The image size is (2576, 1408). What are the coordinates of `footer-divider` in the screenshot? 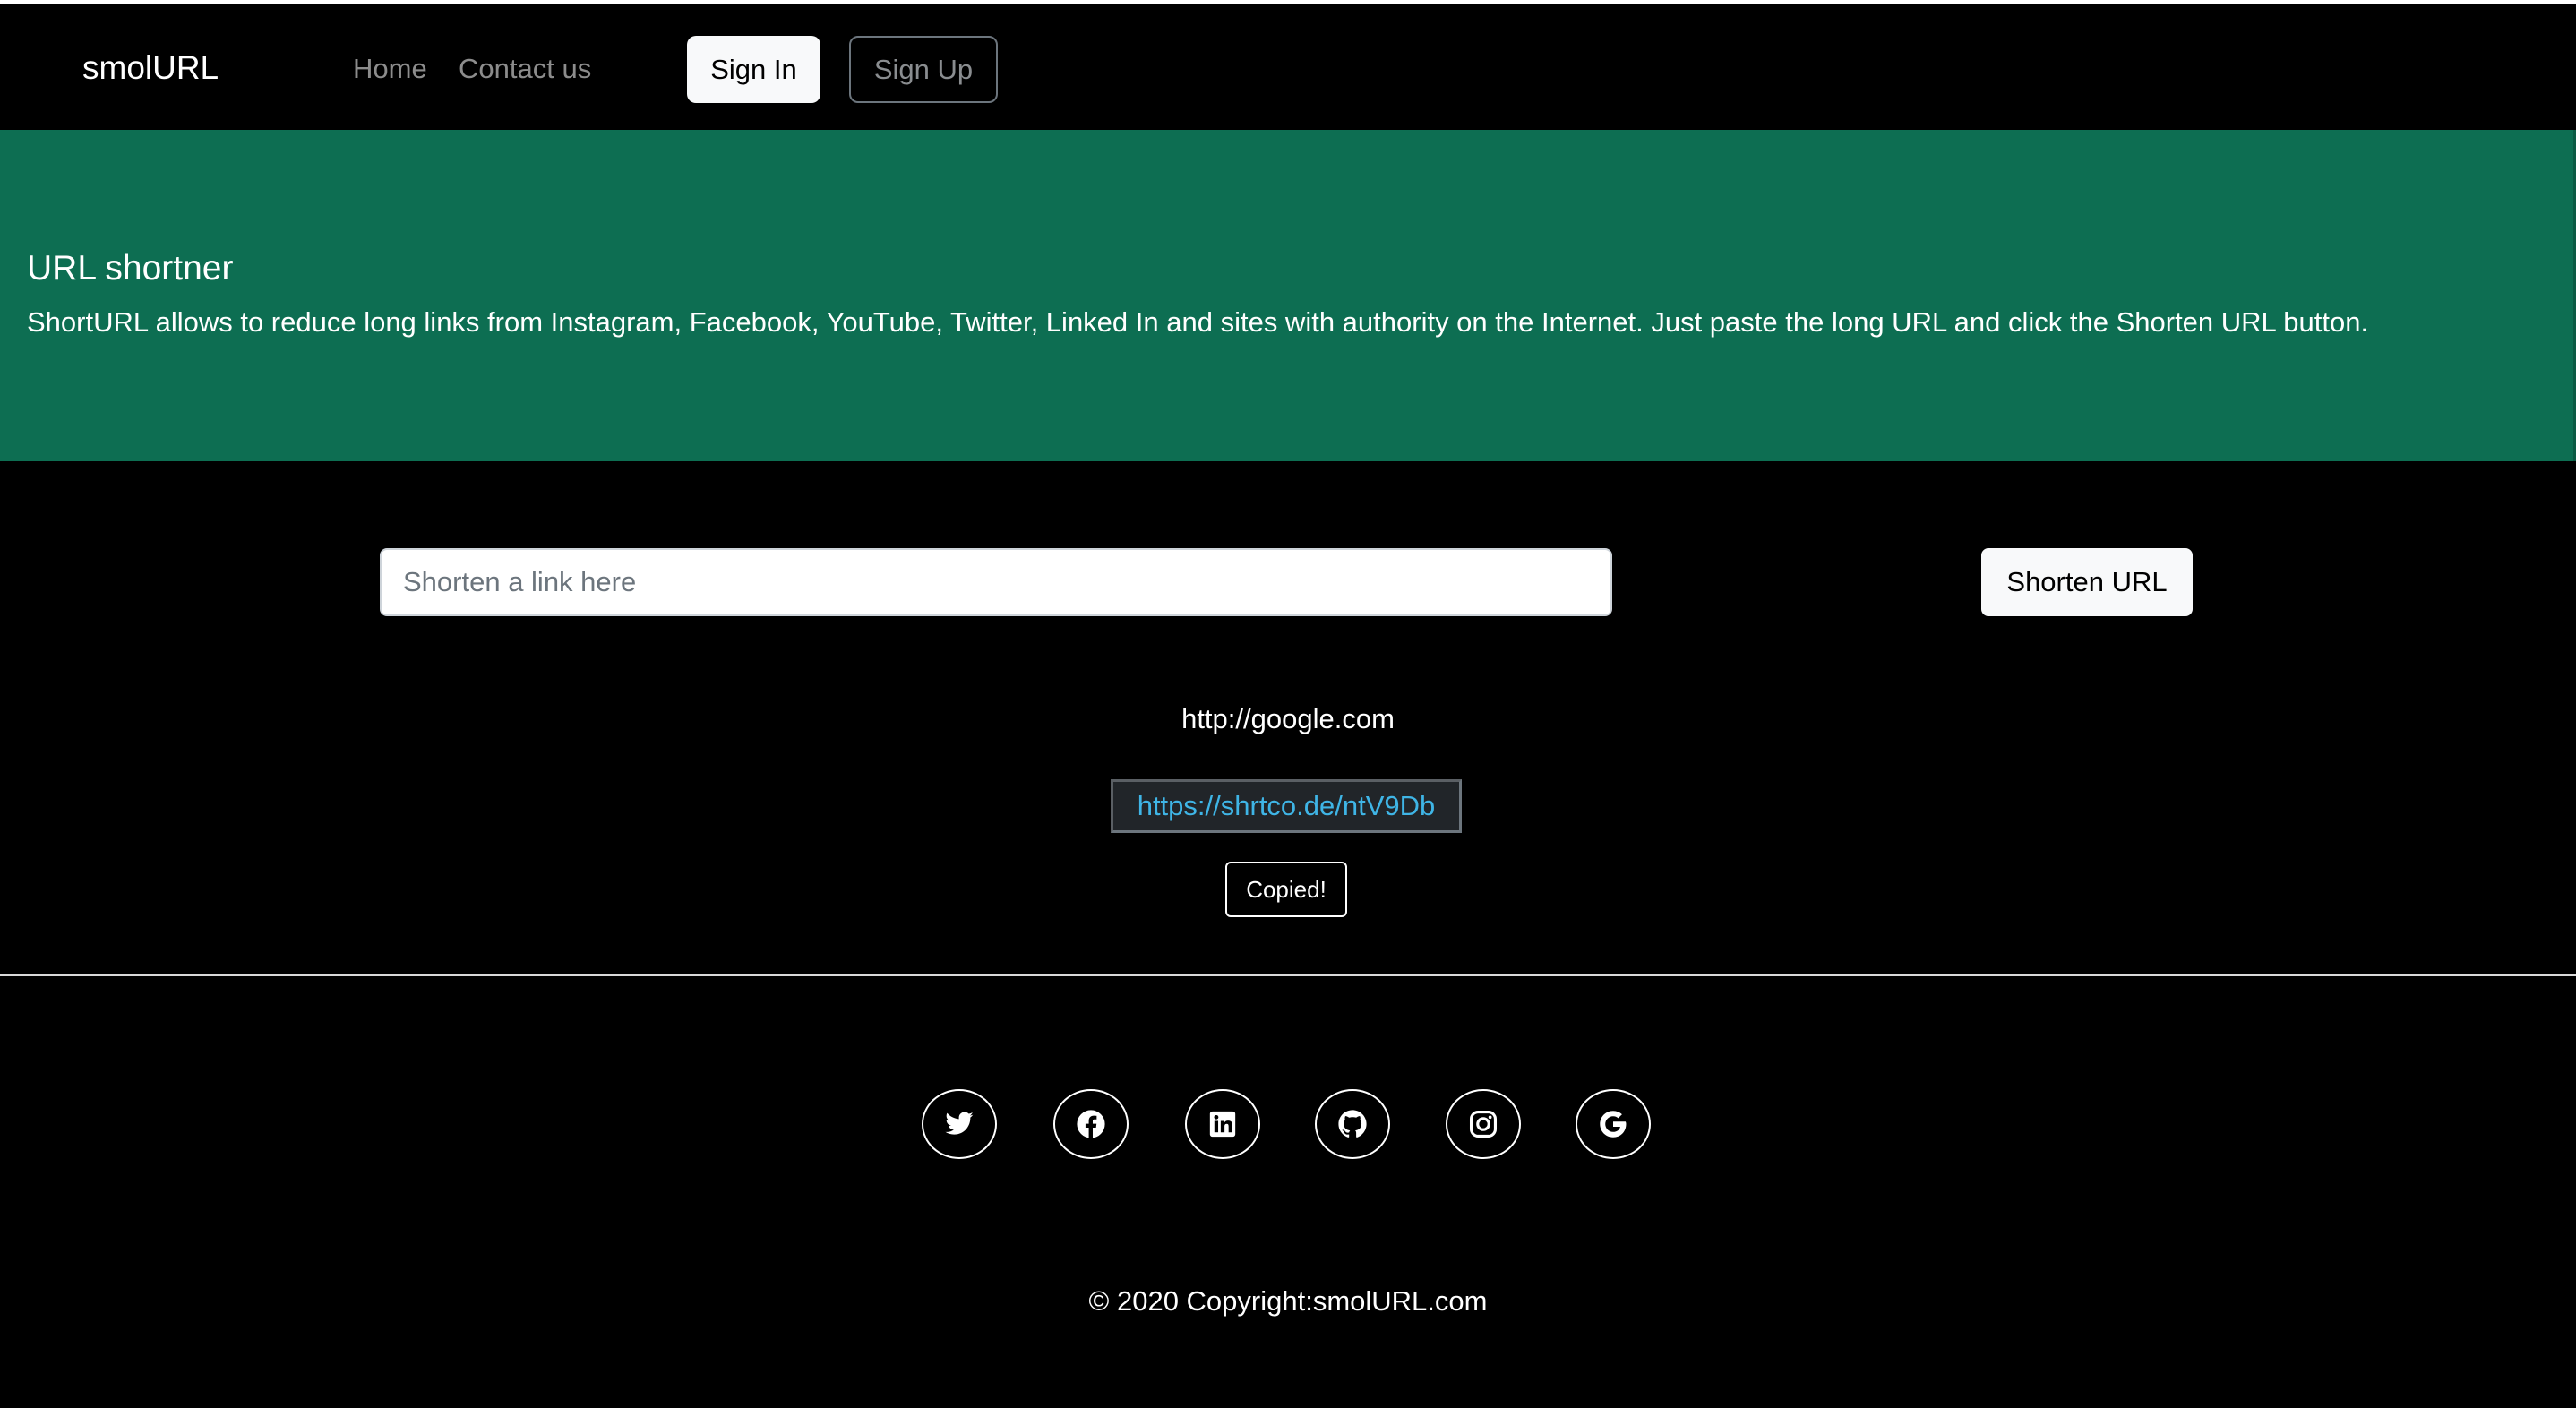 It's located at (1288, 975).